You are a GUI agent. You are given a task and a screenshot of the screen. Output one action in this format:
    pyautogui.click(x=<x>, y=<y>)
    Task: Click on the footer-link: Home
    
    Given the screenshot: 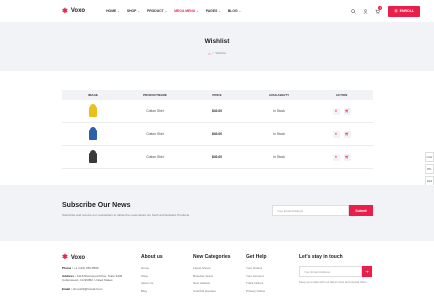 What is the action you would take?
    pyautogui.click(x=152, y=270)
    